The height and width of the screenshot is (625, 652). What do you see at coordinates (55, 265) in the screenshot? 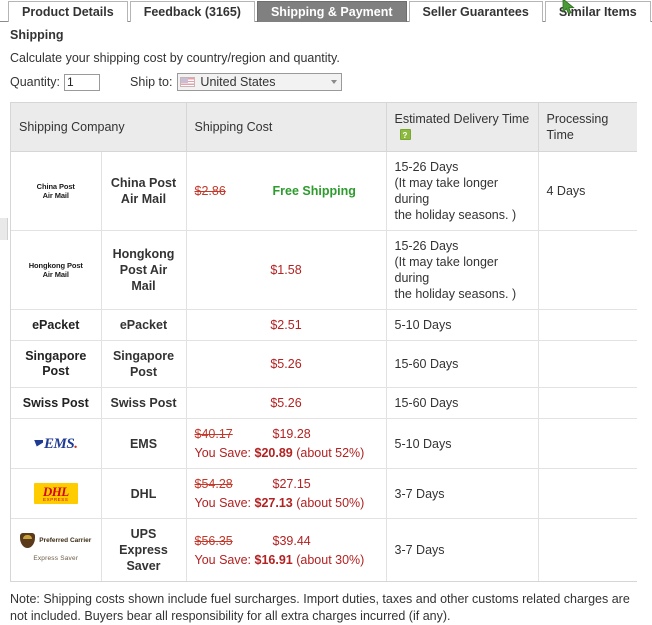
I see `logo-line-1: Hongkong Post` at bounding box center [55, 265].